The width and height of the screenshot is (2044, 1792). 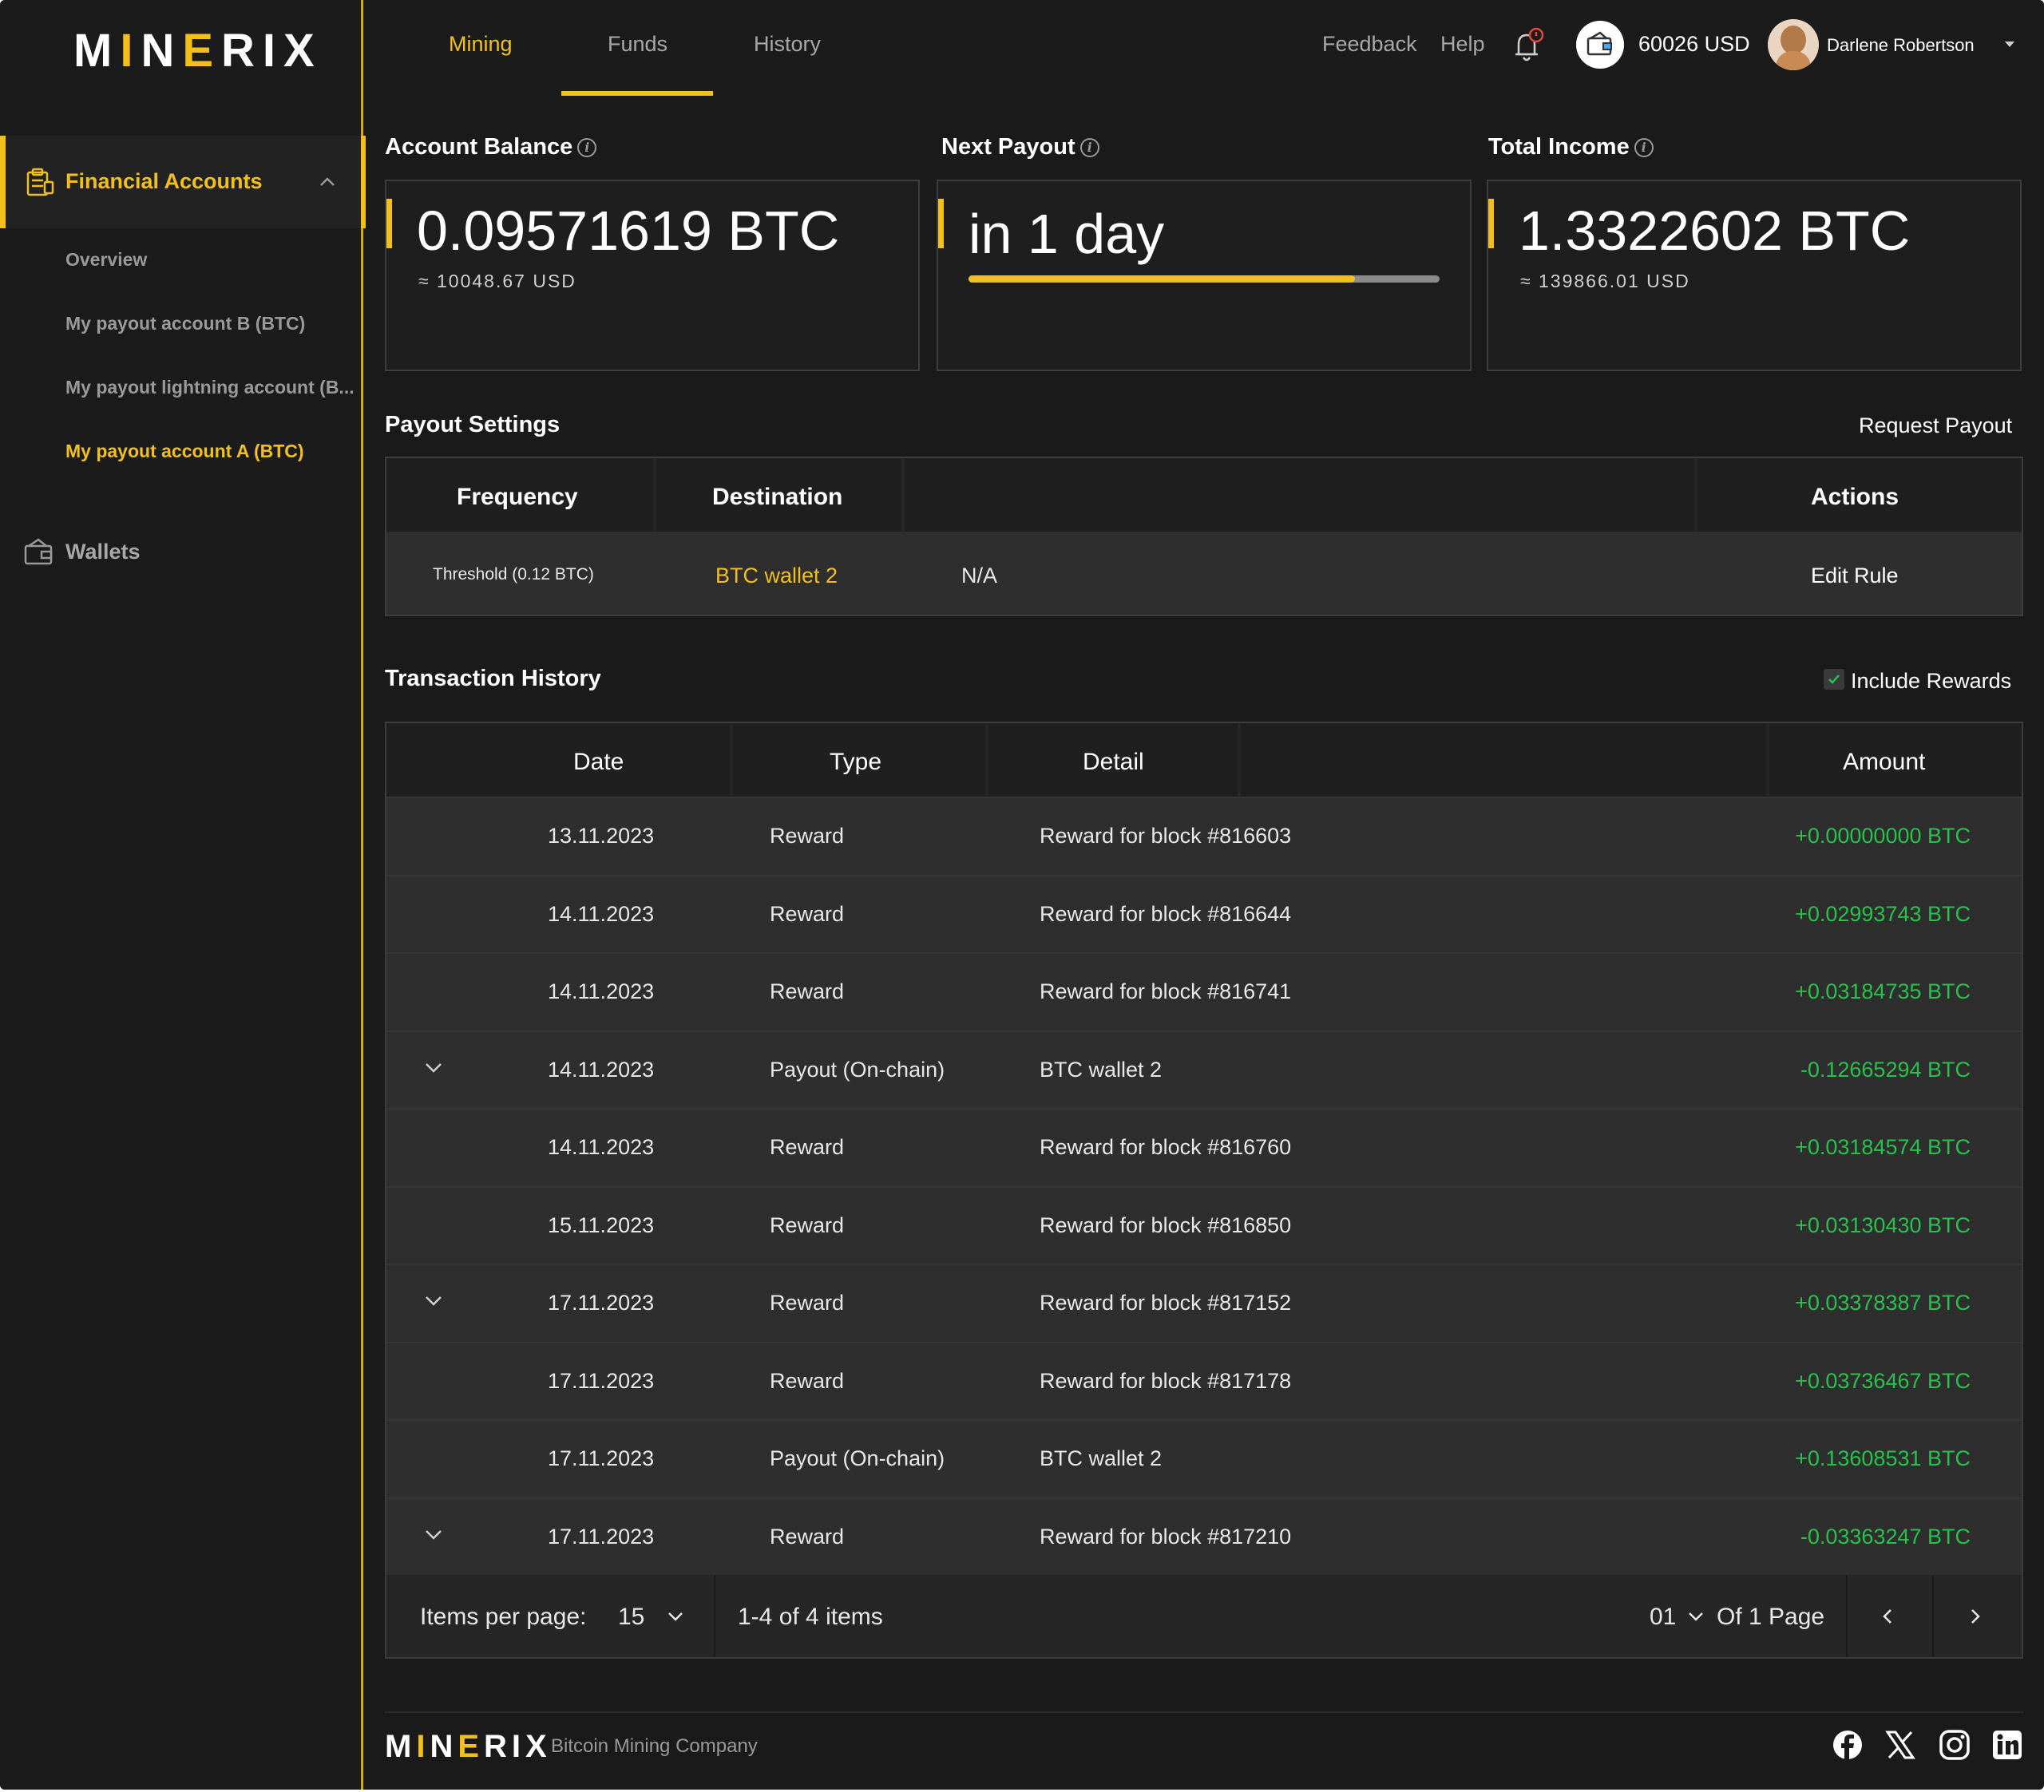 What do you see at coordinates (1900, 1745) in the screenshot?
I see `x-twitter-icon` at bounding box center [1900, 1745].